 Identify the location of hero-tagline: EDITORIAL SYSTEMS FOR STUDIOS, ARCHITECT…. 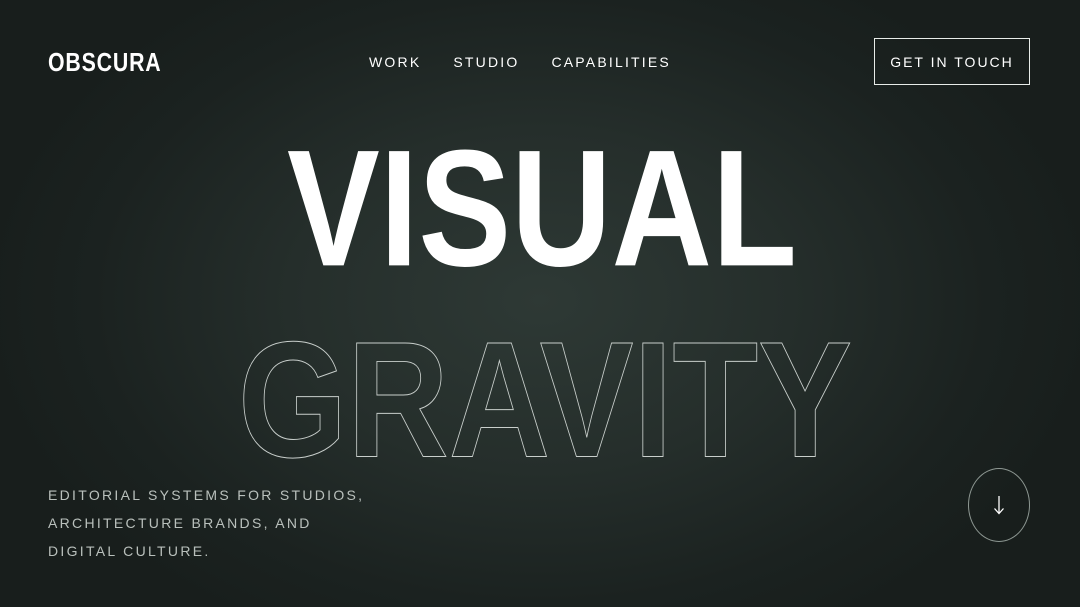
(206, 523).